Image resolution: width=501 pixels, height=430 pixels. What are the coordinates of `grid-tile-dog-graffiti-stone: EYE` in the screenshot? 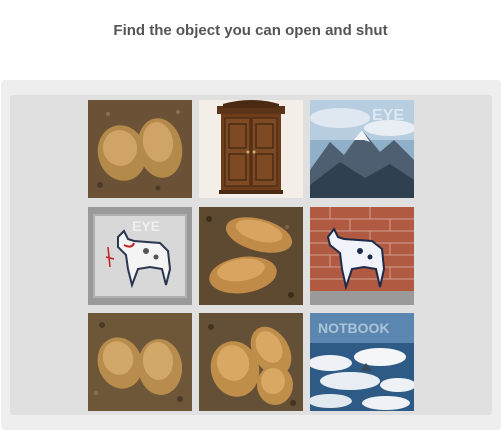 It's located at (140, 256).